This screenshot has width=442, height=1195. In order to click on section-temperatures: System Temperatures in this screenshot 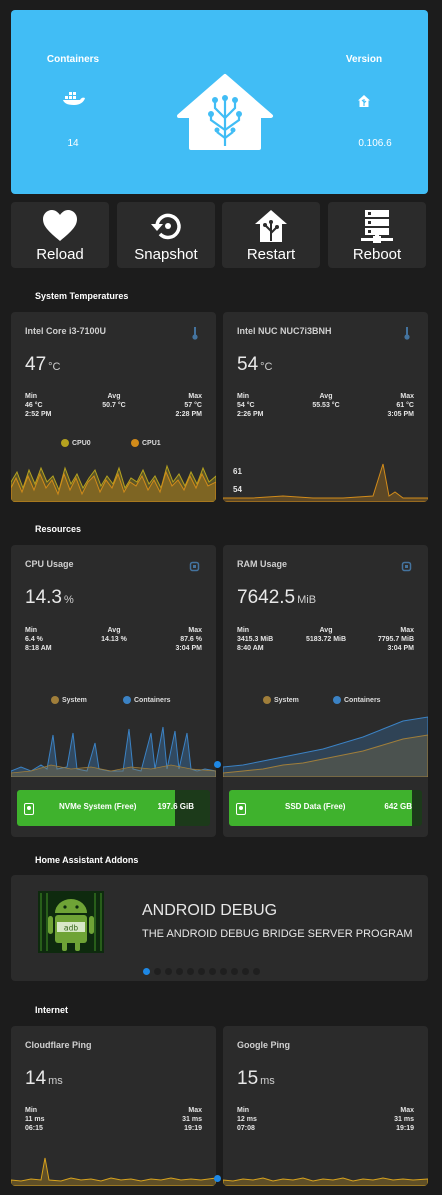, I will do `click(82, 296)`.